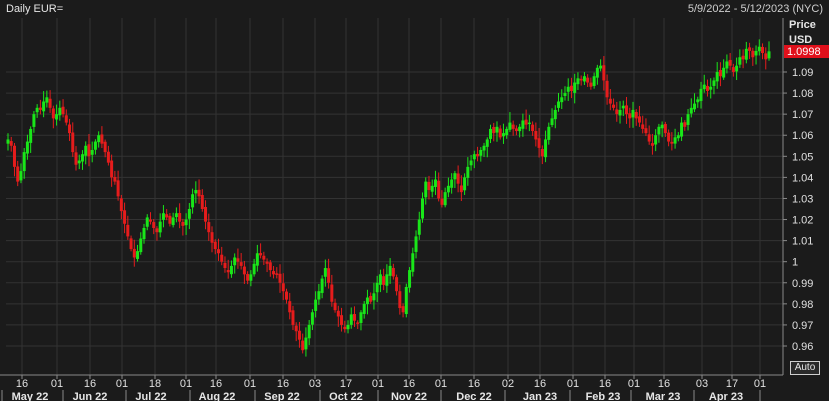  I want to click on y-axis-unit: USD, so click(800, 40).